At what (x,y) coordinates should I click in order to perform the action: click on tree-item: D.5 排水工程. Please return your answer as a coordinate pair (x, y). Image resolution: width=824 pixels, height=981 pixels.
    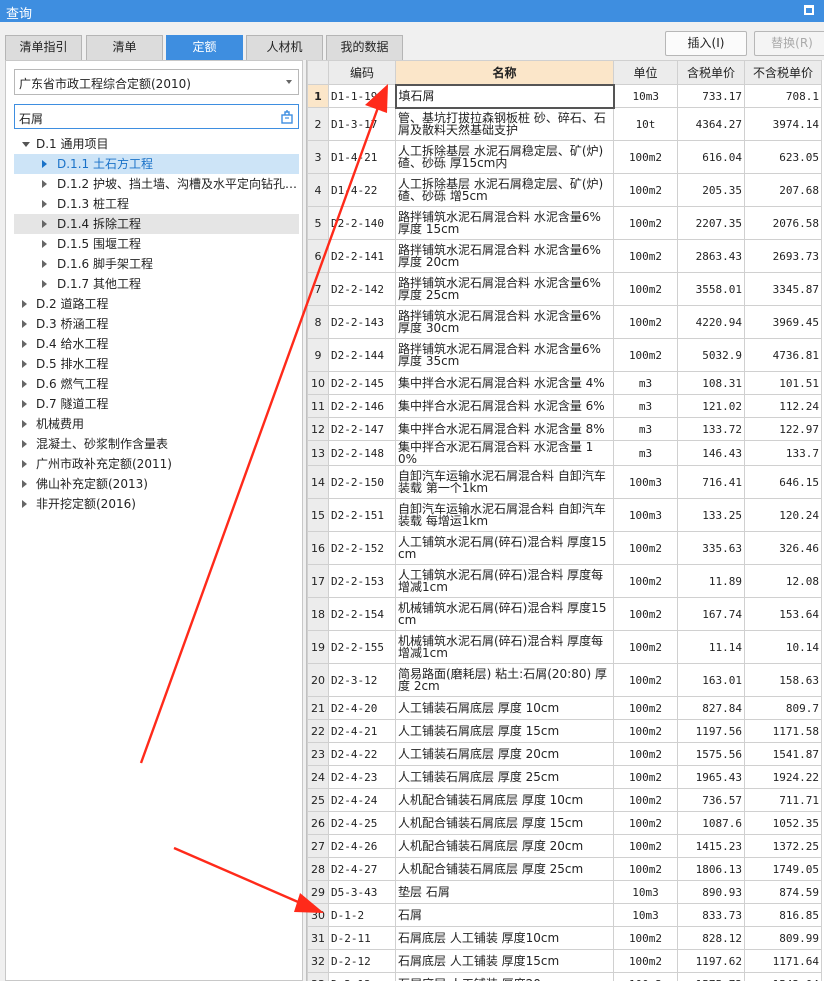
    Looking at the image, I should click on (154, 364).